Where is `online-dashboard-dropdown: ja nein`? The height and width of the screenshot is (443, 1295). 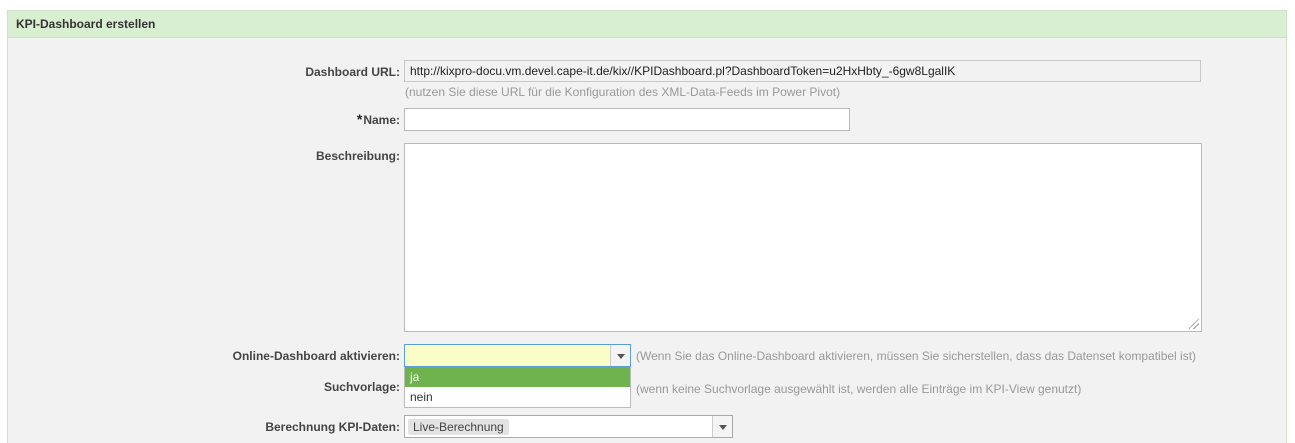
online-dashboard-dropdown: ja nein is located at coordinates (517, 387).